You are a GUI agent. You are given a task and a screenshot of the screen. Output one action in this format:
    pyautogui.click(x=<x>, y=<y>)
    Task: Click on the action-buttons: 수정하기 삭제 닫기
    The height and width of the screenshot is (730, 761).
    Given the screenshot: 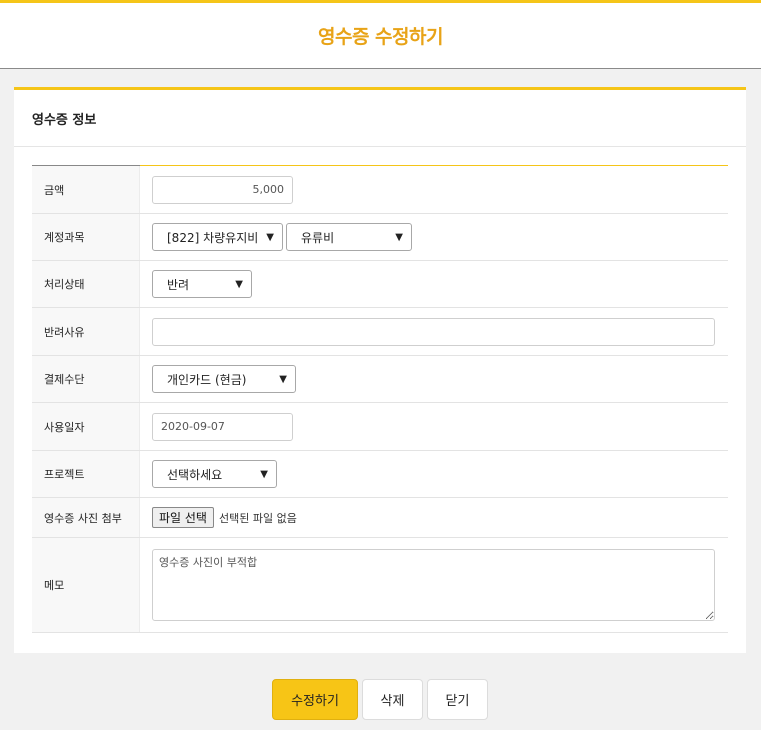 What is the action you would take?
    pyautogui.click(x=380, y=699)
    